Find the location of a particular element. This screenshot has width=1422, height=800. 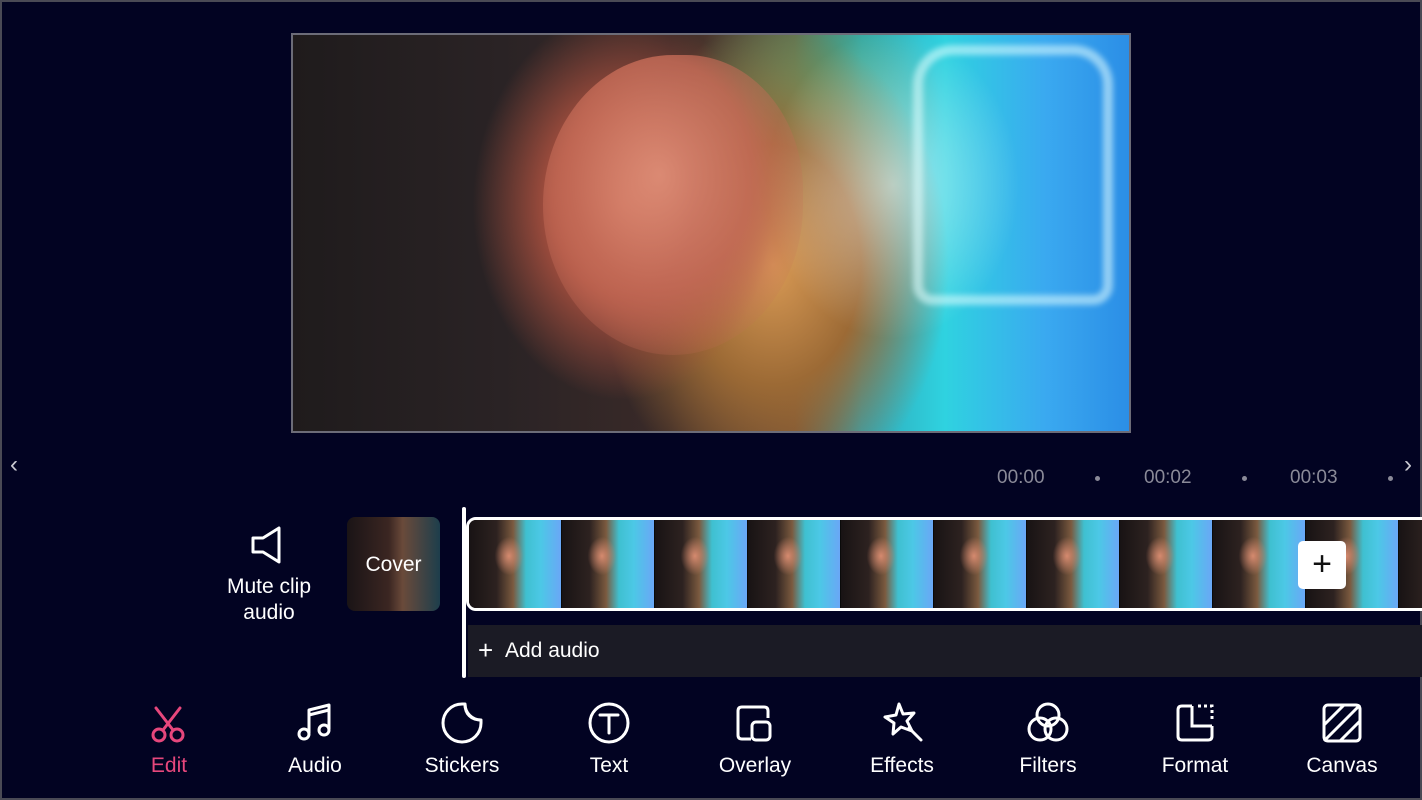

plus-icon: + is located at coordinates (486, 650).